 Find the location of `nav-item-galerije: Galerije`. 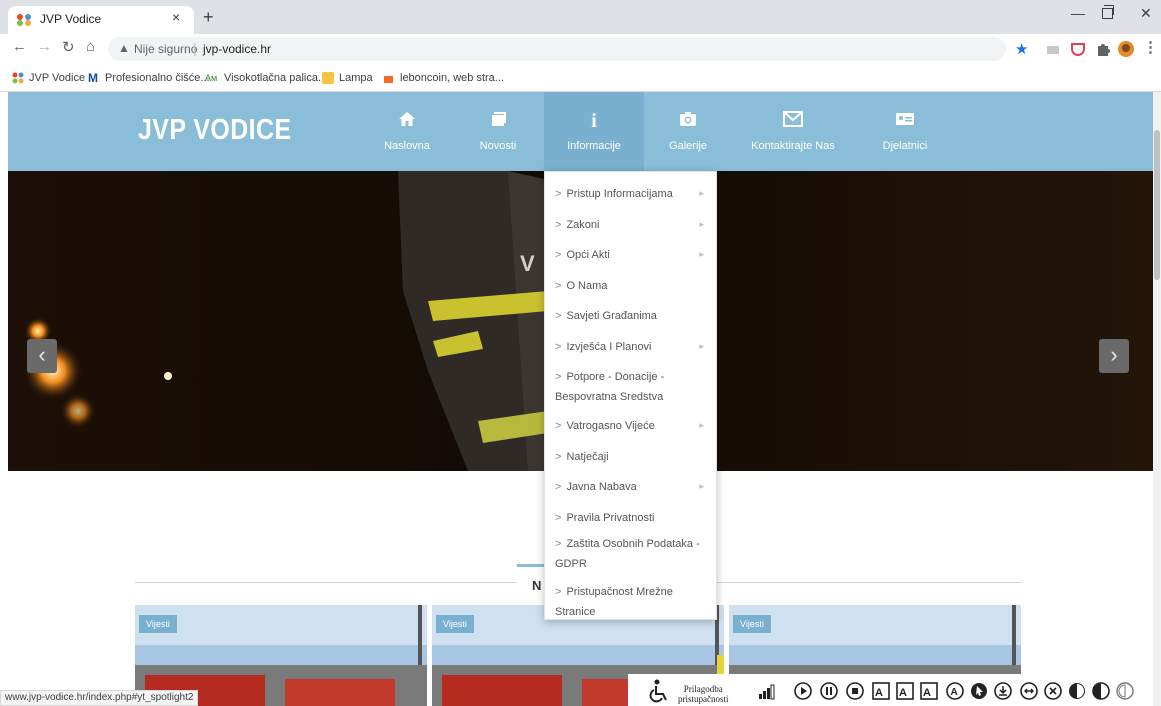

nav-item-galerije: Galerije is located at coordinates (688, 131).